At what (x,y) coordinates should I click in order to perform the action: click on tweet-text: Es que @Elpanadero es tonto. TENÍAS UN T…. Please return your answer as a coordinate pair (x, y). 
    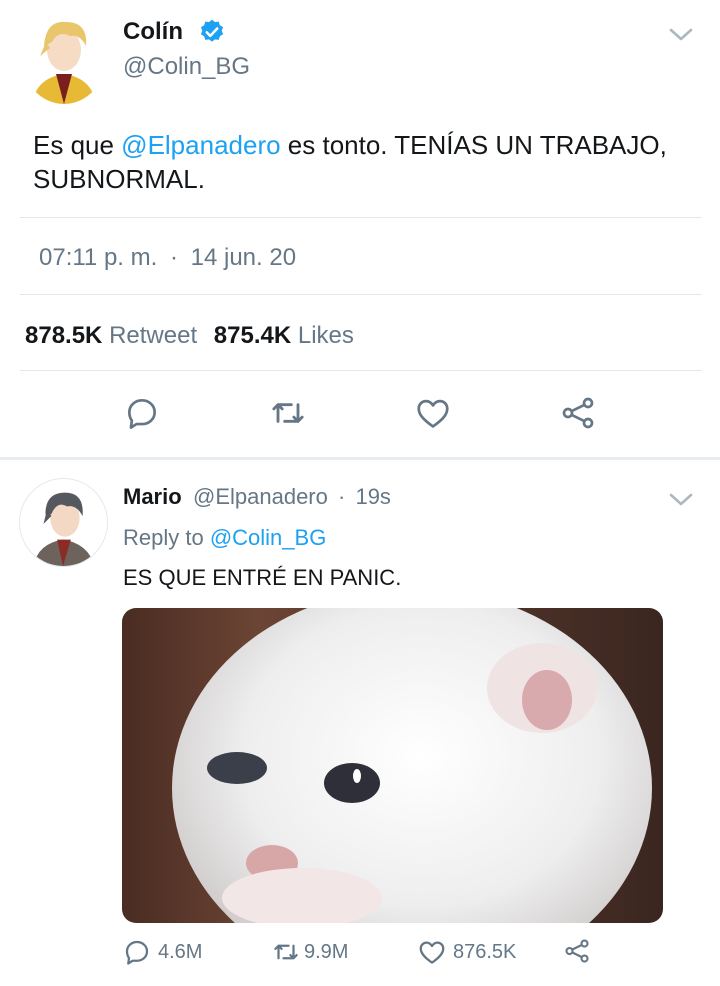
    Looking at the image, I should click on (363, 162).